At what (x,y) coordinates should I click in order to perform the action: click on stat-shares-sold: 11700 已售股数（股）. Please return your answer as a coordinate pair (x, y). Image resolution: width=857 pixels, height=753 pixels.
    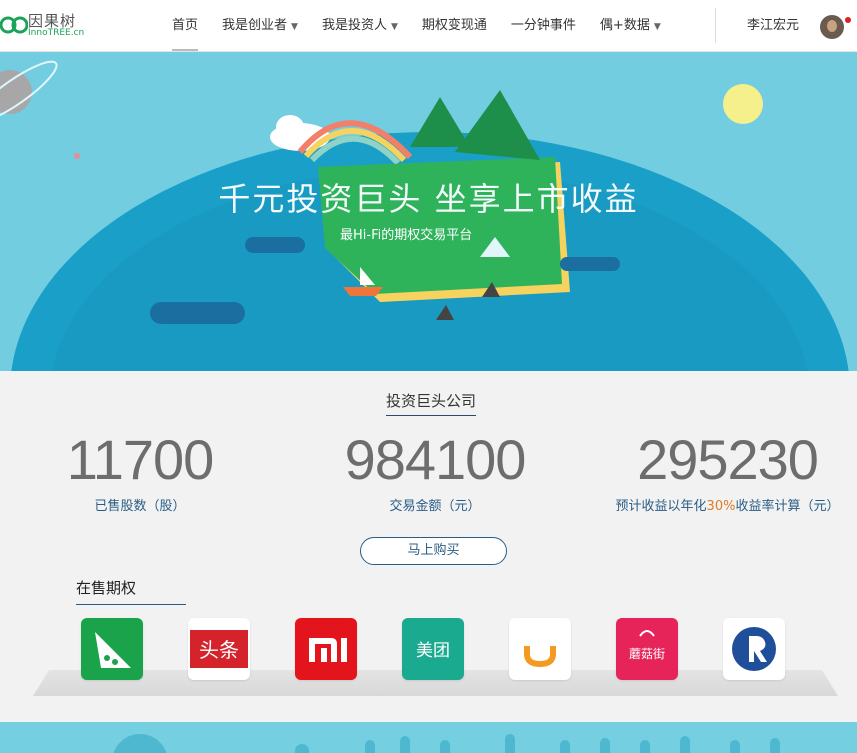
    Looking at the image, I should click on (140, 469).